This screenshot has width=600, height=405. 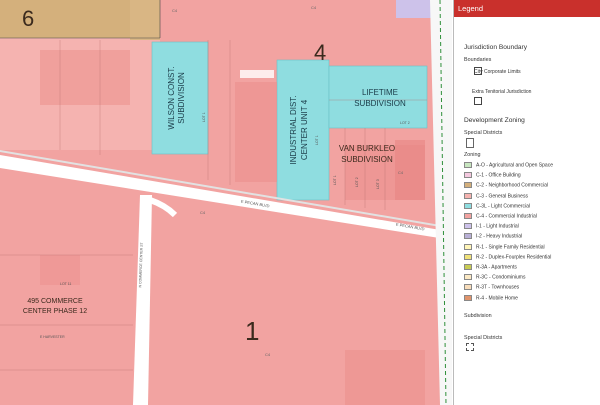 I want to click on district-label-1: 1, so click(x=252, y=331).